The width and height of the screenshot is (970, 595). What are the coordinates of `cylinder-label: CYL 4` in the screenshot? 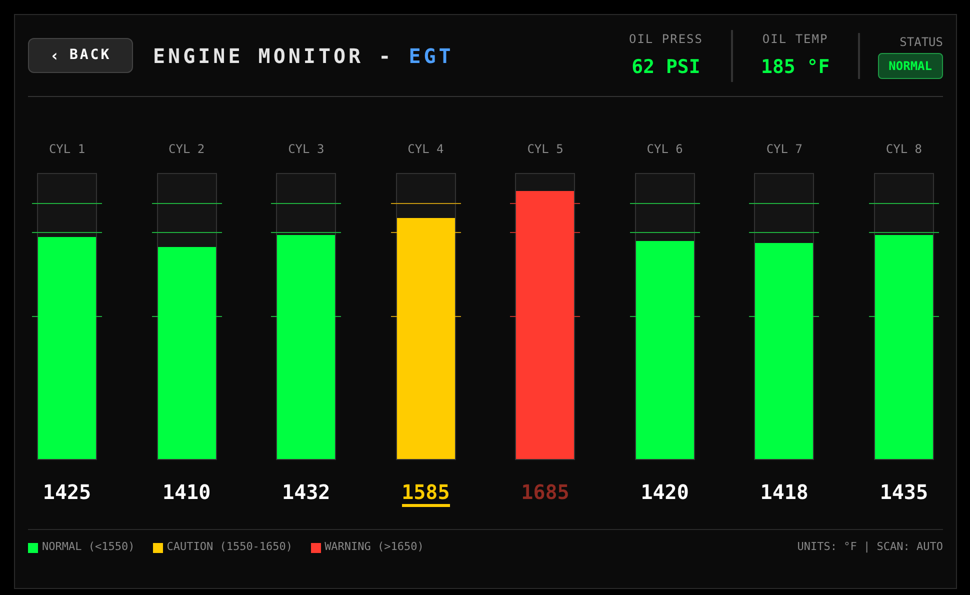 It's located at (426, 149).